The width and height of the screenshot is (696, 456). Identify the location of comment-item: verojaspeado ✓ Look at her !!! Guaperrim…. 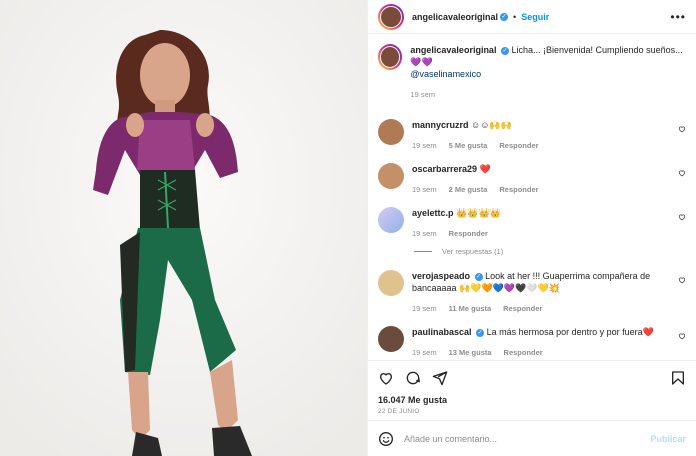
(532, 291).